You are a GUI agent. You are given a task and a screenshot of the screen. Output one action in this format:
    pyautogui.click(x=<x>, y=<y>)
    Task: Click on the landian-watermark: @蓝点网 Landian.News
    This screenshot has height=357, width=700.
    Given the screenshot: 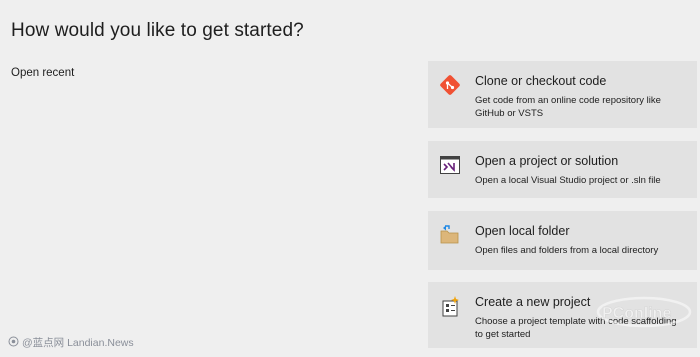 What is the action you would take?
    pyautogui.click(x=71, y=342)
    